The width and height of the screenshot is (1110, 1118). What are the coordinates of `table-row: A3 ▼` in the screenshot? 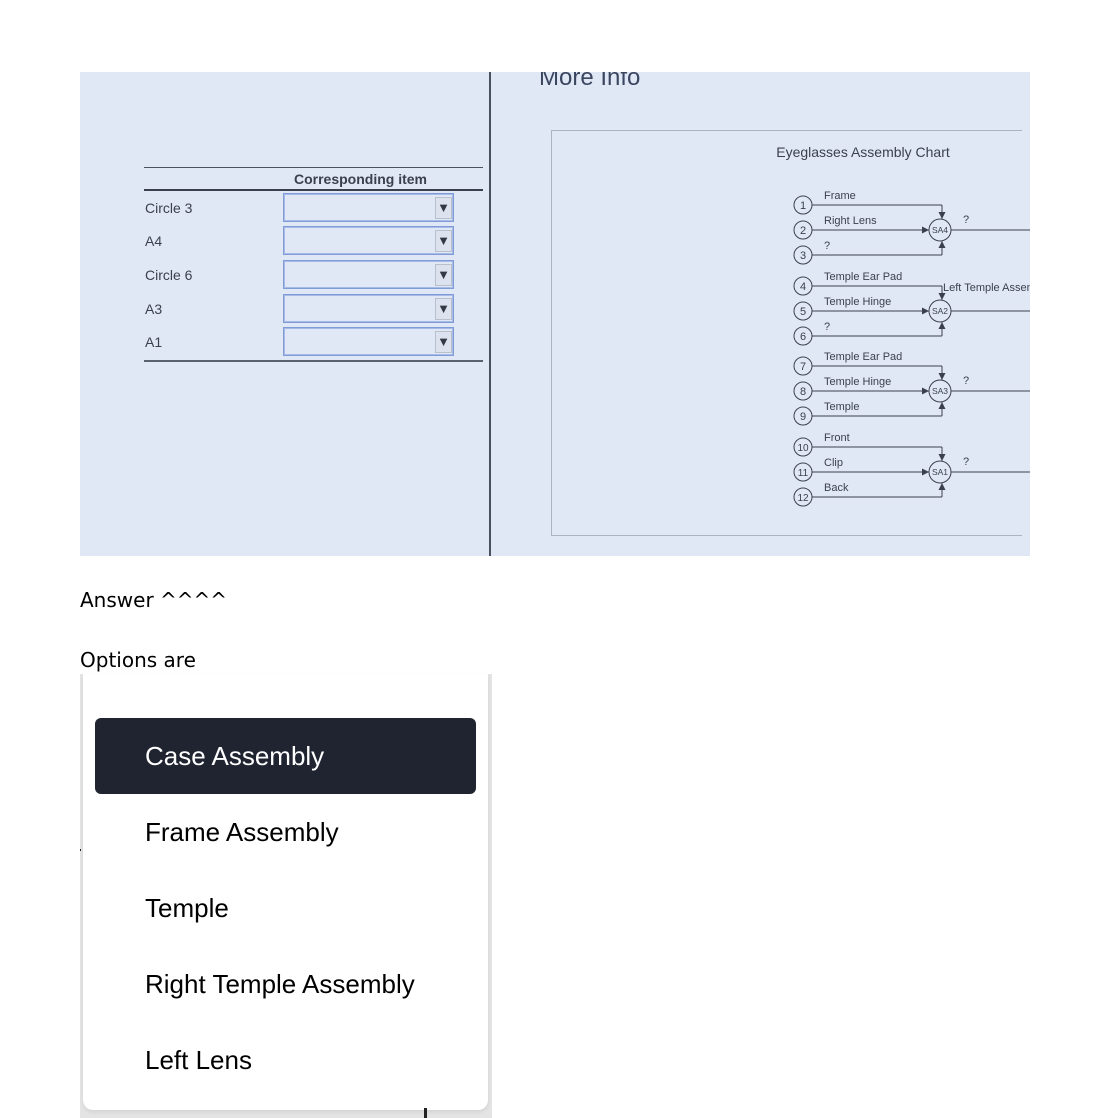 It's located at (313, 309).